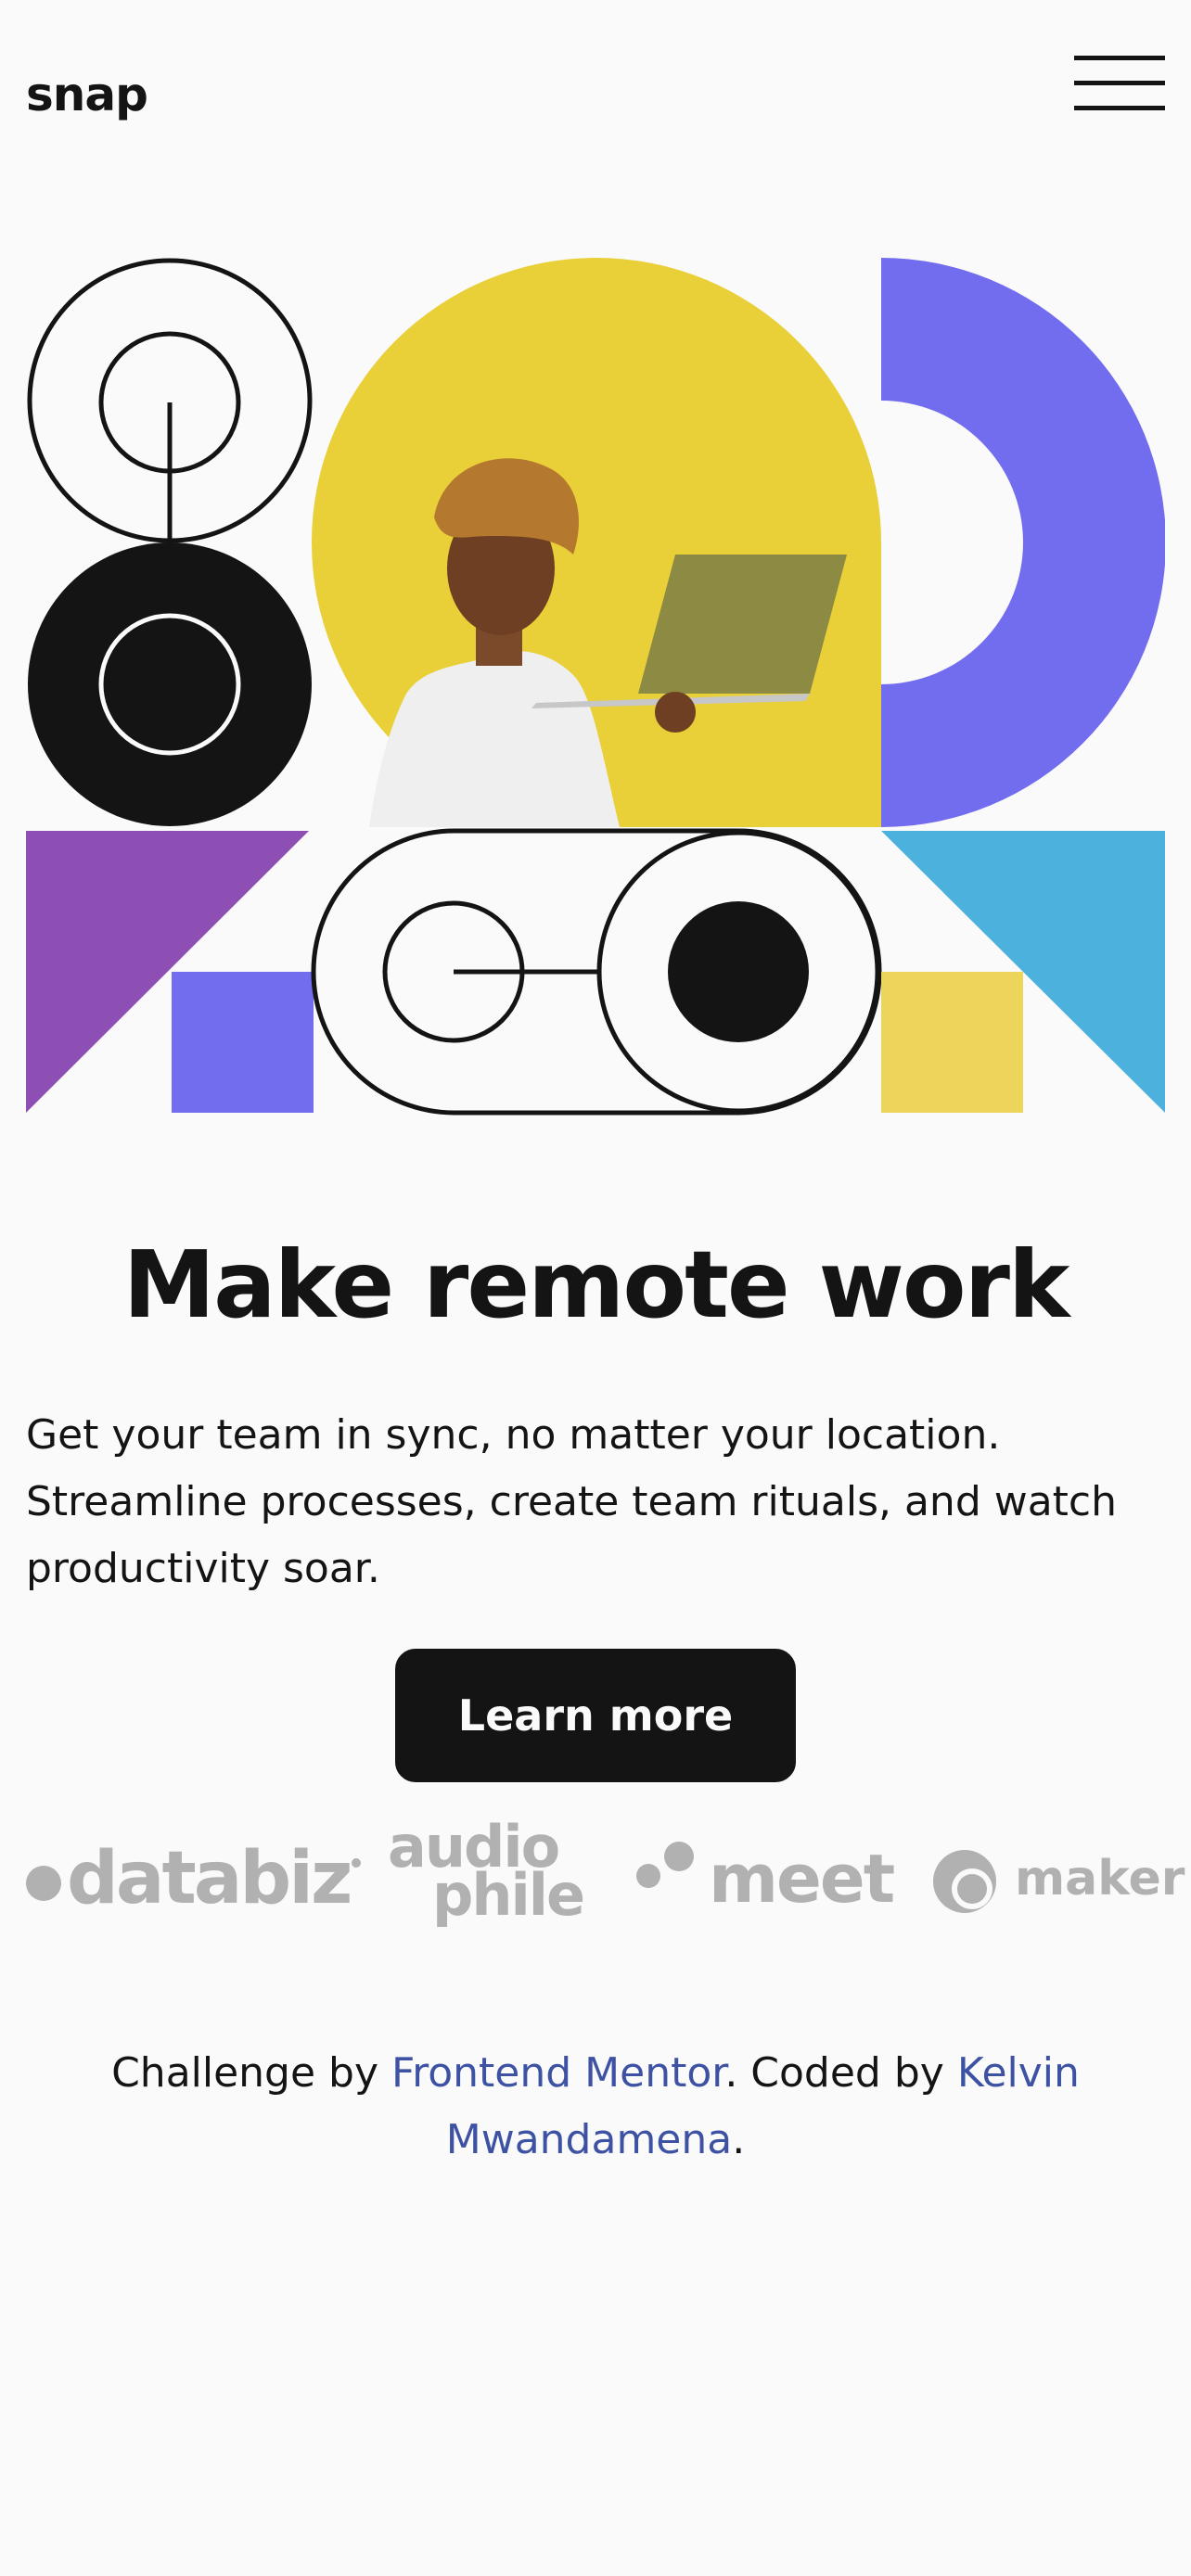 This screenshot has height=2576, width=1191. I want to click on learn-more-button: Learn more, so click(595, 1715).